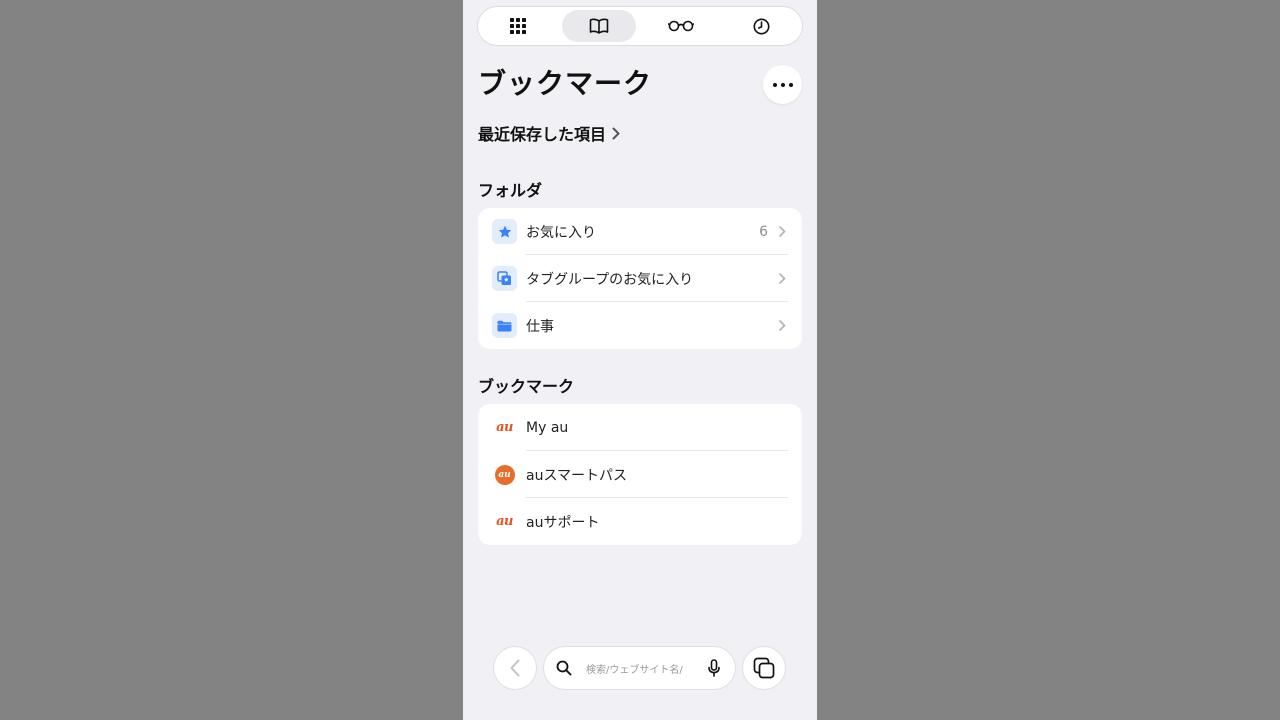 The image size is (1280, 720). What do you see at coordinates (714, 668) in the screenshot?
I see `microphone-icon` at bounding box center [714, 668].